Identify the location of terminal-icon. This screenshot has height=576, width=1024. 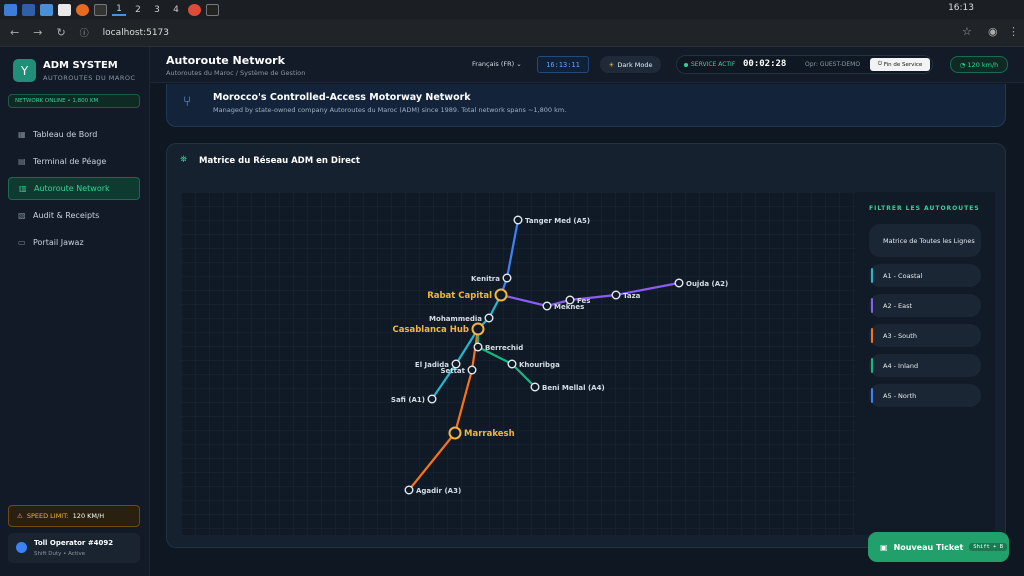
(100, 9).